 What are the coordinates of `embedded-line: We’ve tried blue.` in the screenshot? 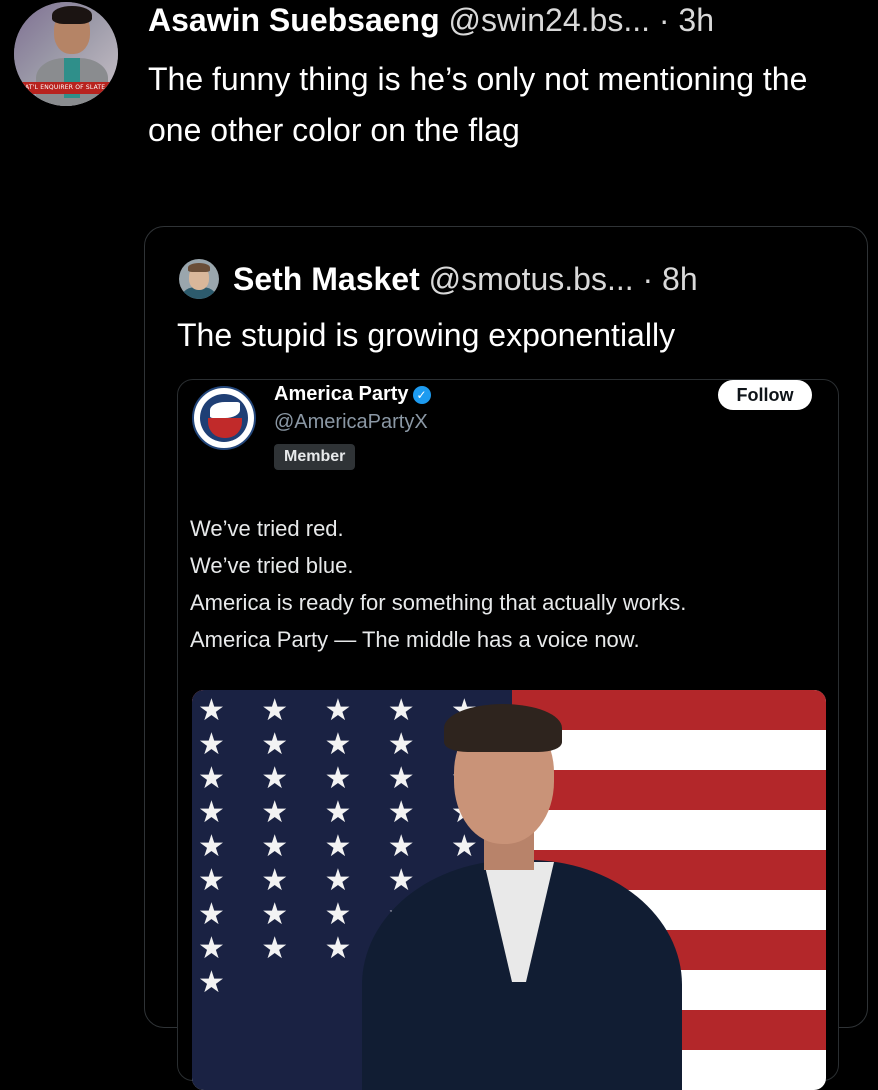 It's located at (272, 565).